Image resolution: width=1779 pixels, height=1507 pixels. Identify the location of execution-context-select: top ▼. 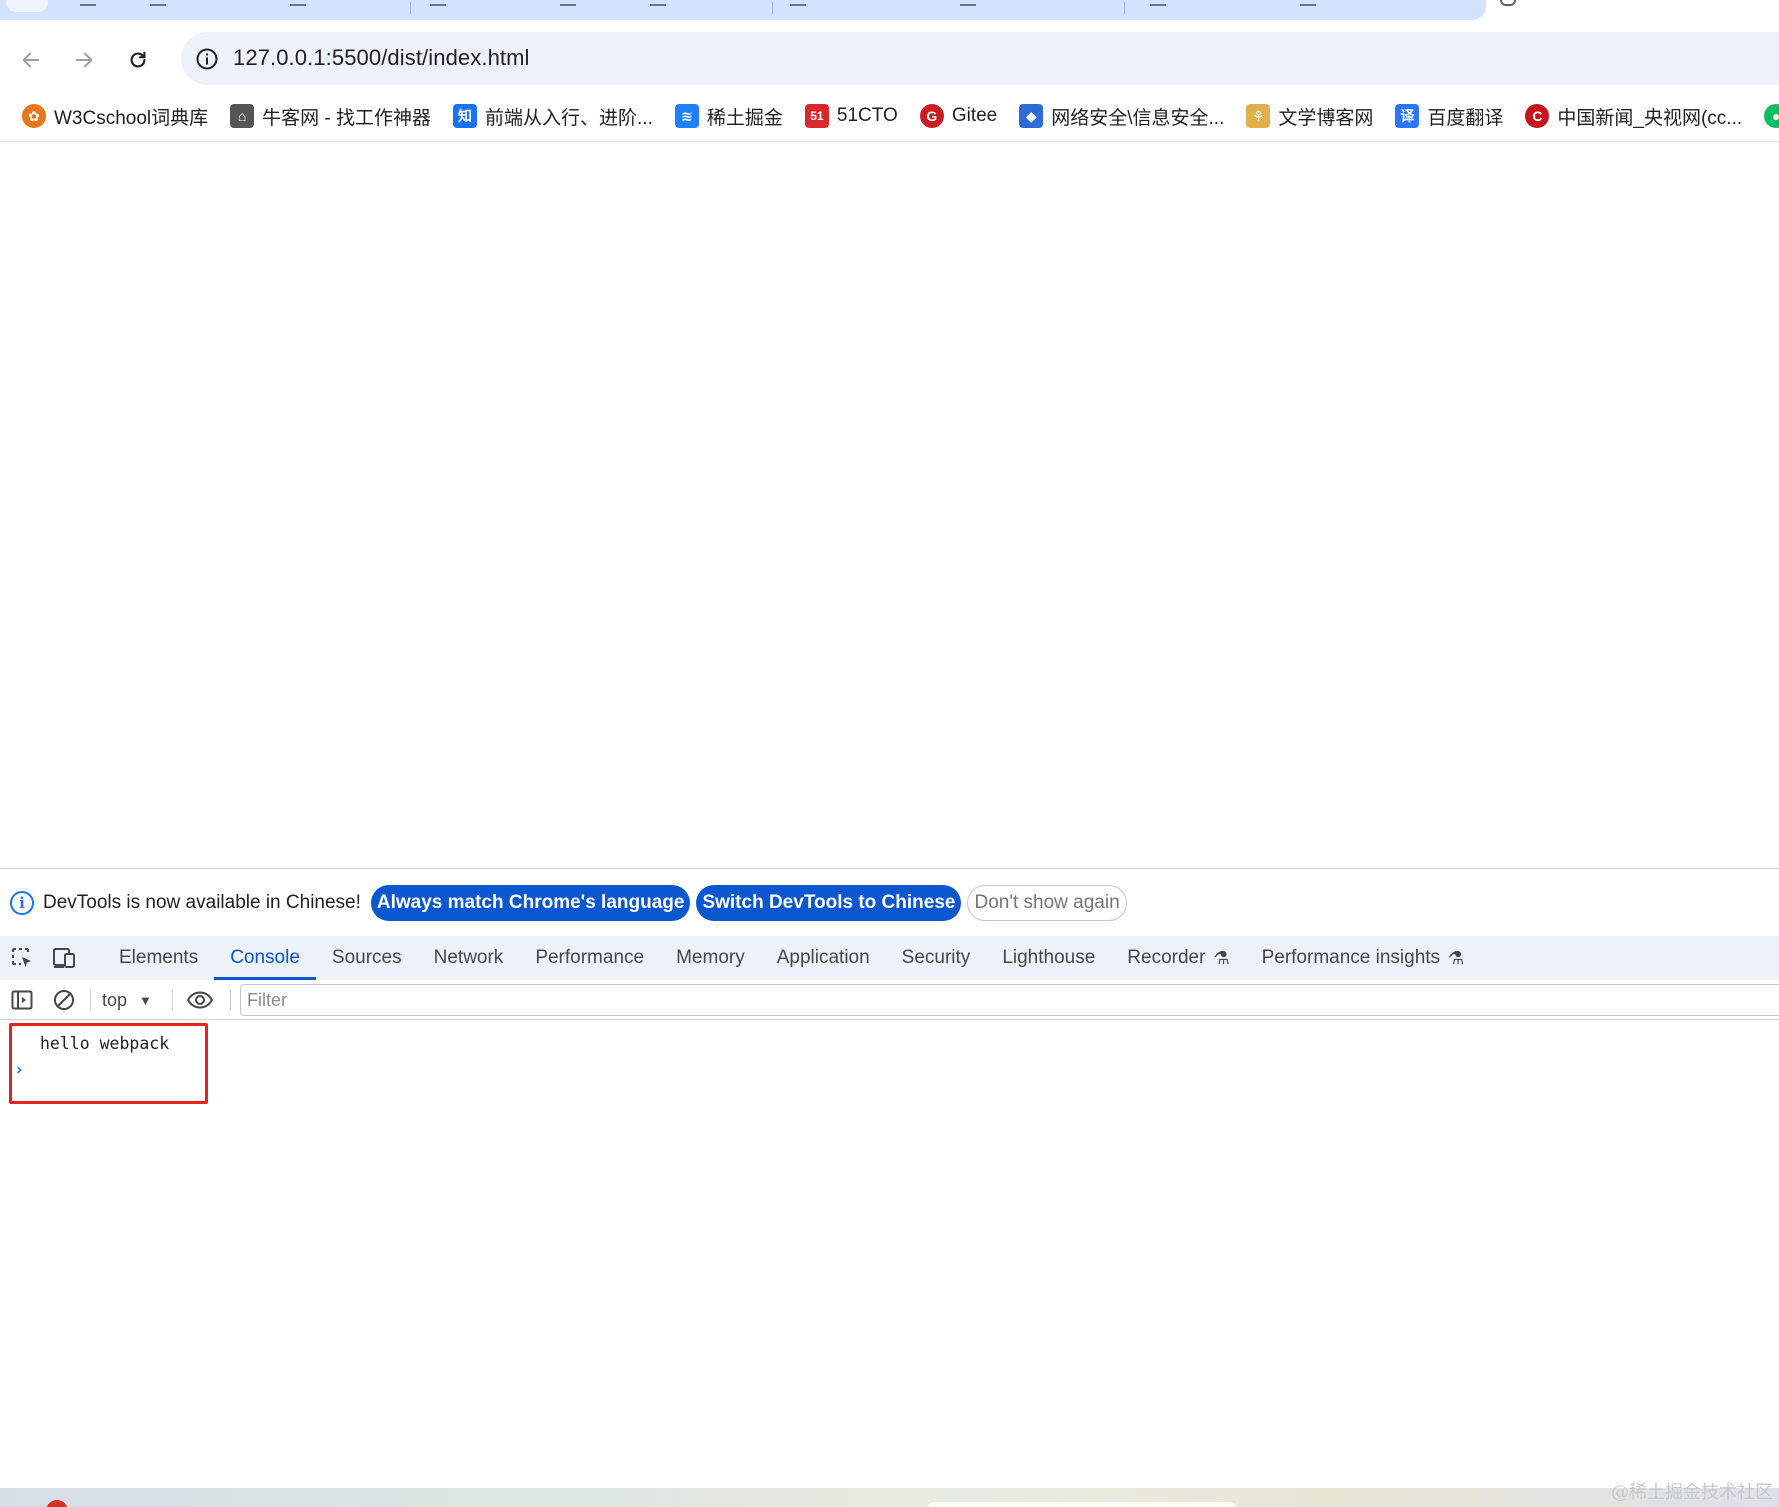
(127, 1000).